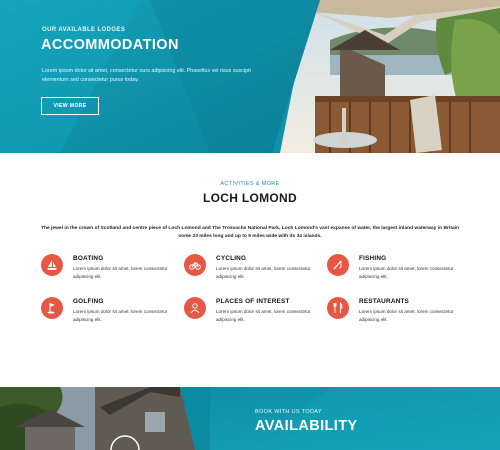 The image size is (500, 450). What do you see at coordinates (195, 308) in the screenshot?
I see `person-icon` at bounding box center [195, 308].